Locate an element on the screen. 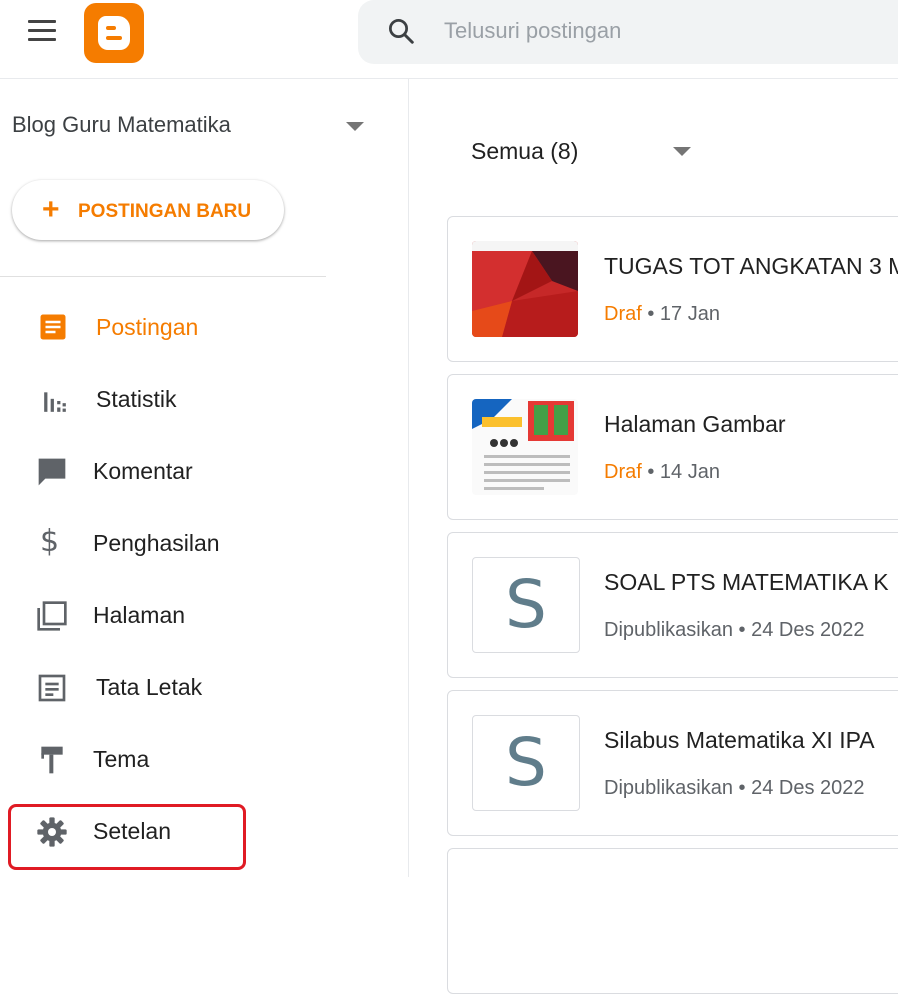 This screenshot has width=898, height=994. layout-icon is located at coordinates (52, 688).